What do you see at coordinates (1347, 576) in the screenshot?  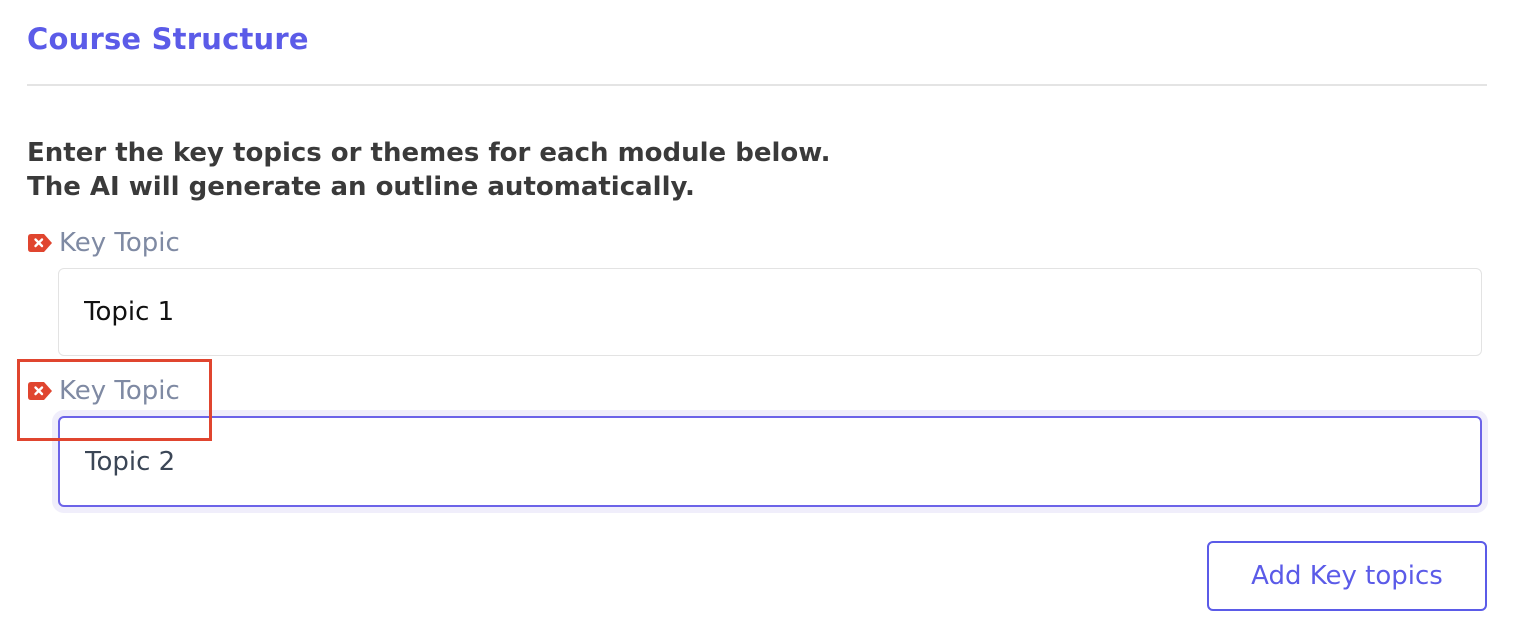 I see `add-key-topics-button: Add Key topics` at bounding box center [1347, 576].